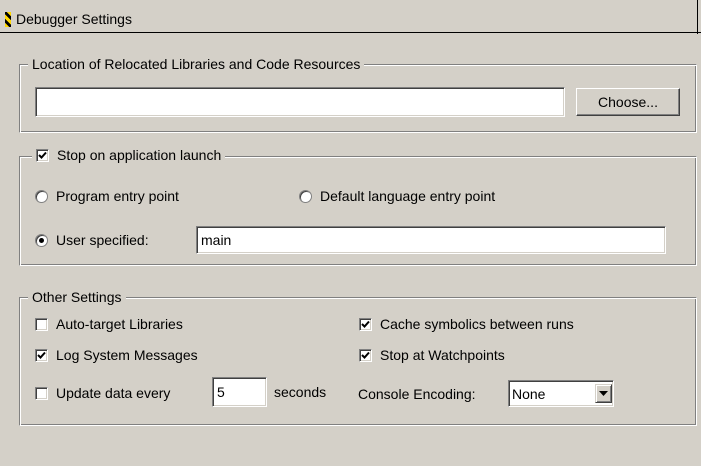  I want to click on log-system-row: Log System Messages, so click(116, 355).